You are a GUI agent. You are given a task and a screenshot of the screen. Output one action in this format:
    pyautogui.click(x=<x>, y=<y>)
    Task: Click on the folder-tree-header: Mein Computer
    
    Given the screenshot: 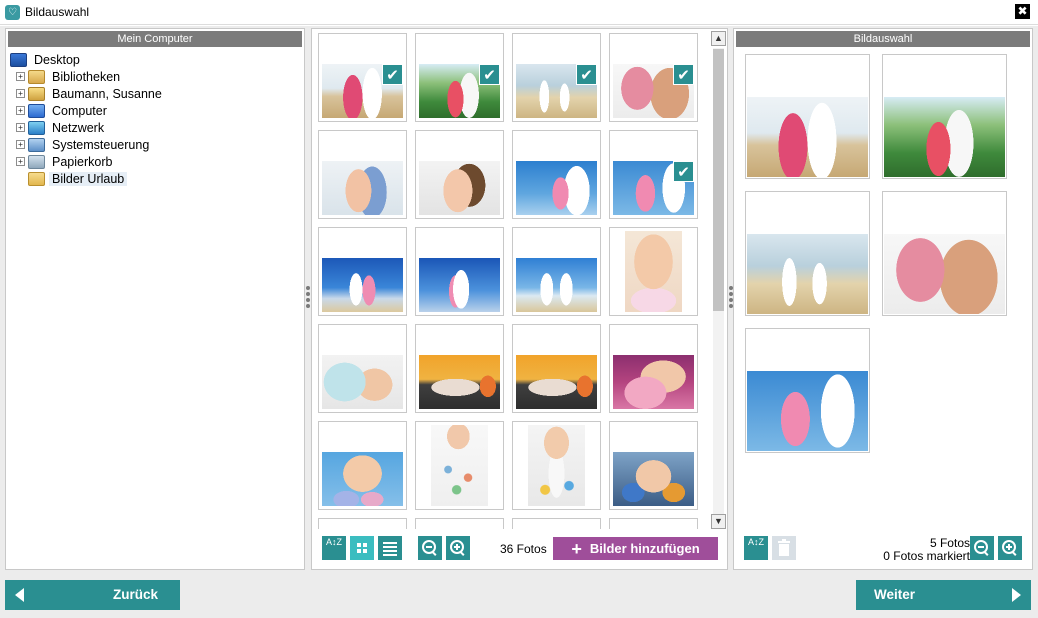 What is the action you would take?
    pyautogui.click(x=155, y=39)
    